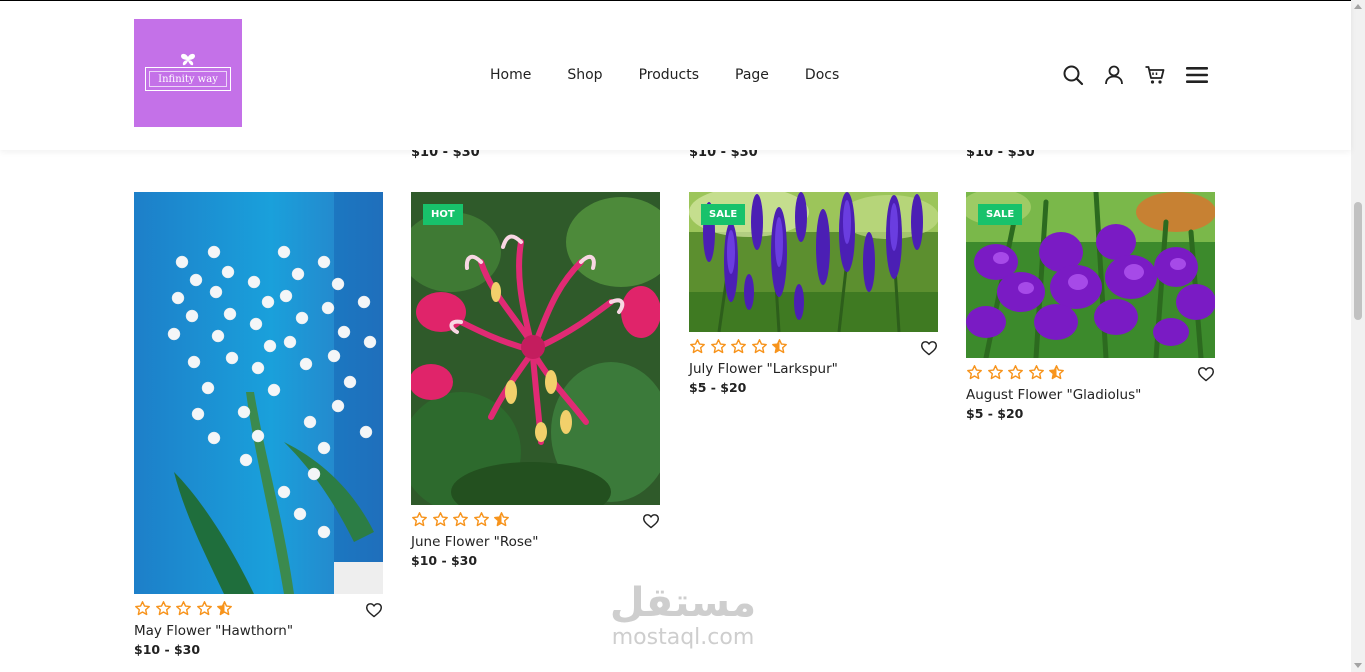 This screenshot has width=1365, height=672. I want to click on nav-page: Page, so click(752, 75).